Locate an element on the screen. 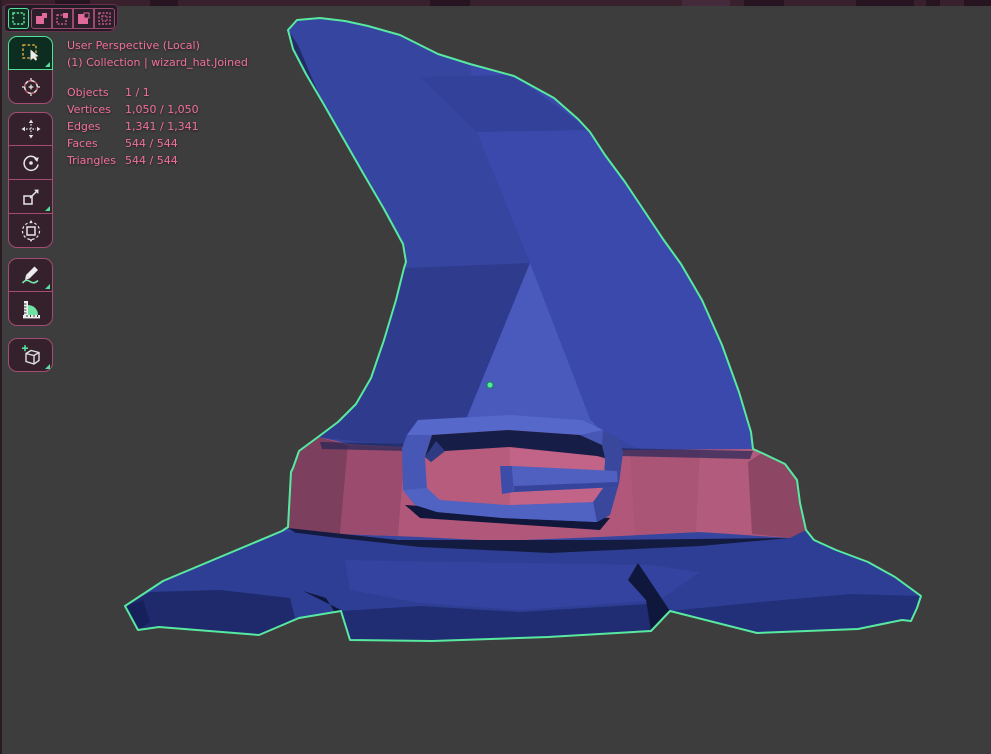 The image size is (991, 754). tool-add-cube is located at coordinates (30, 355).